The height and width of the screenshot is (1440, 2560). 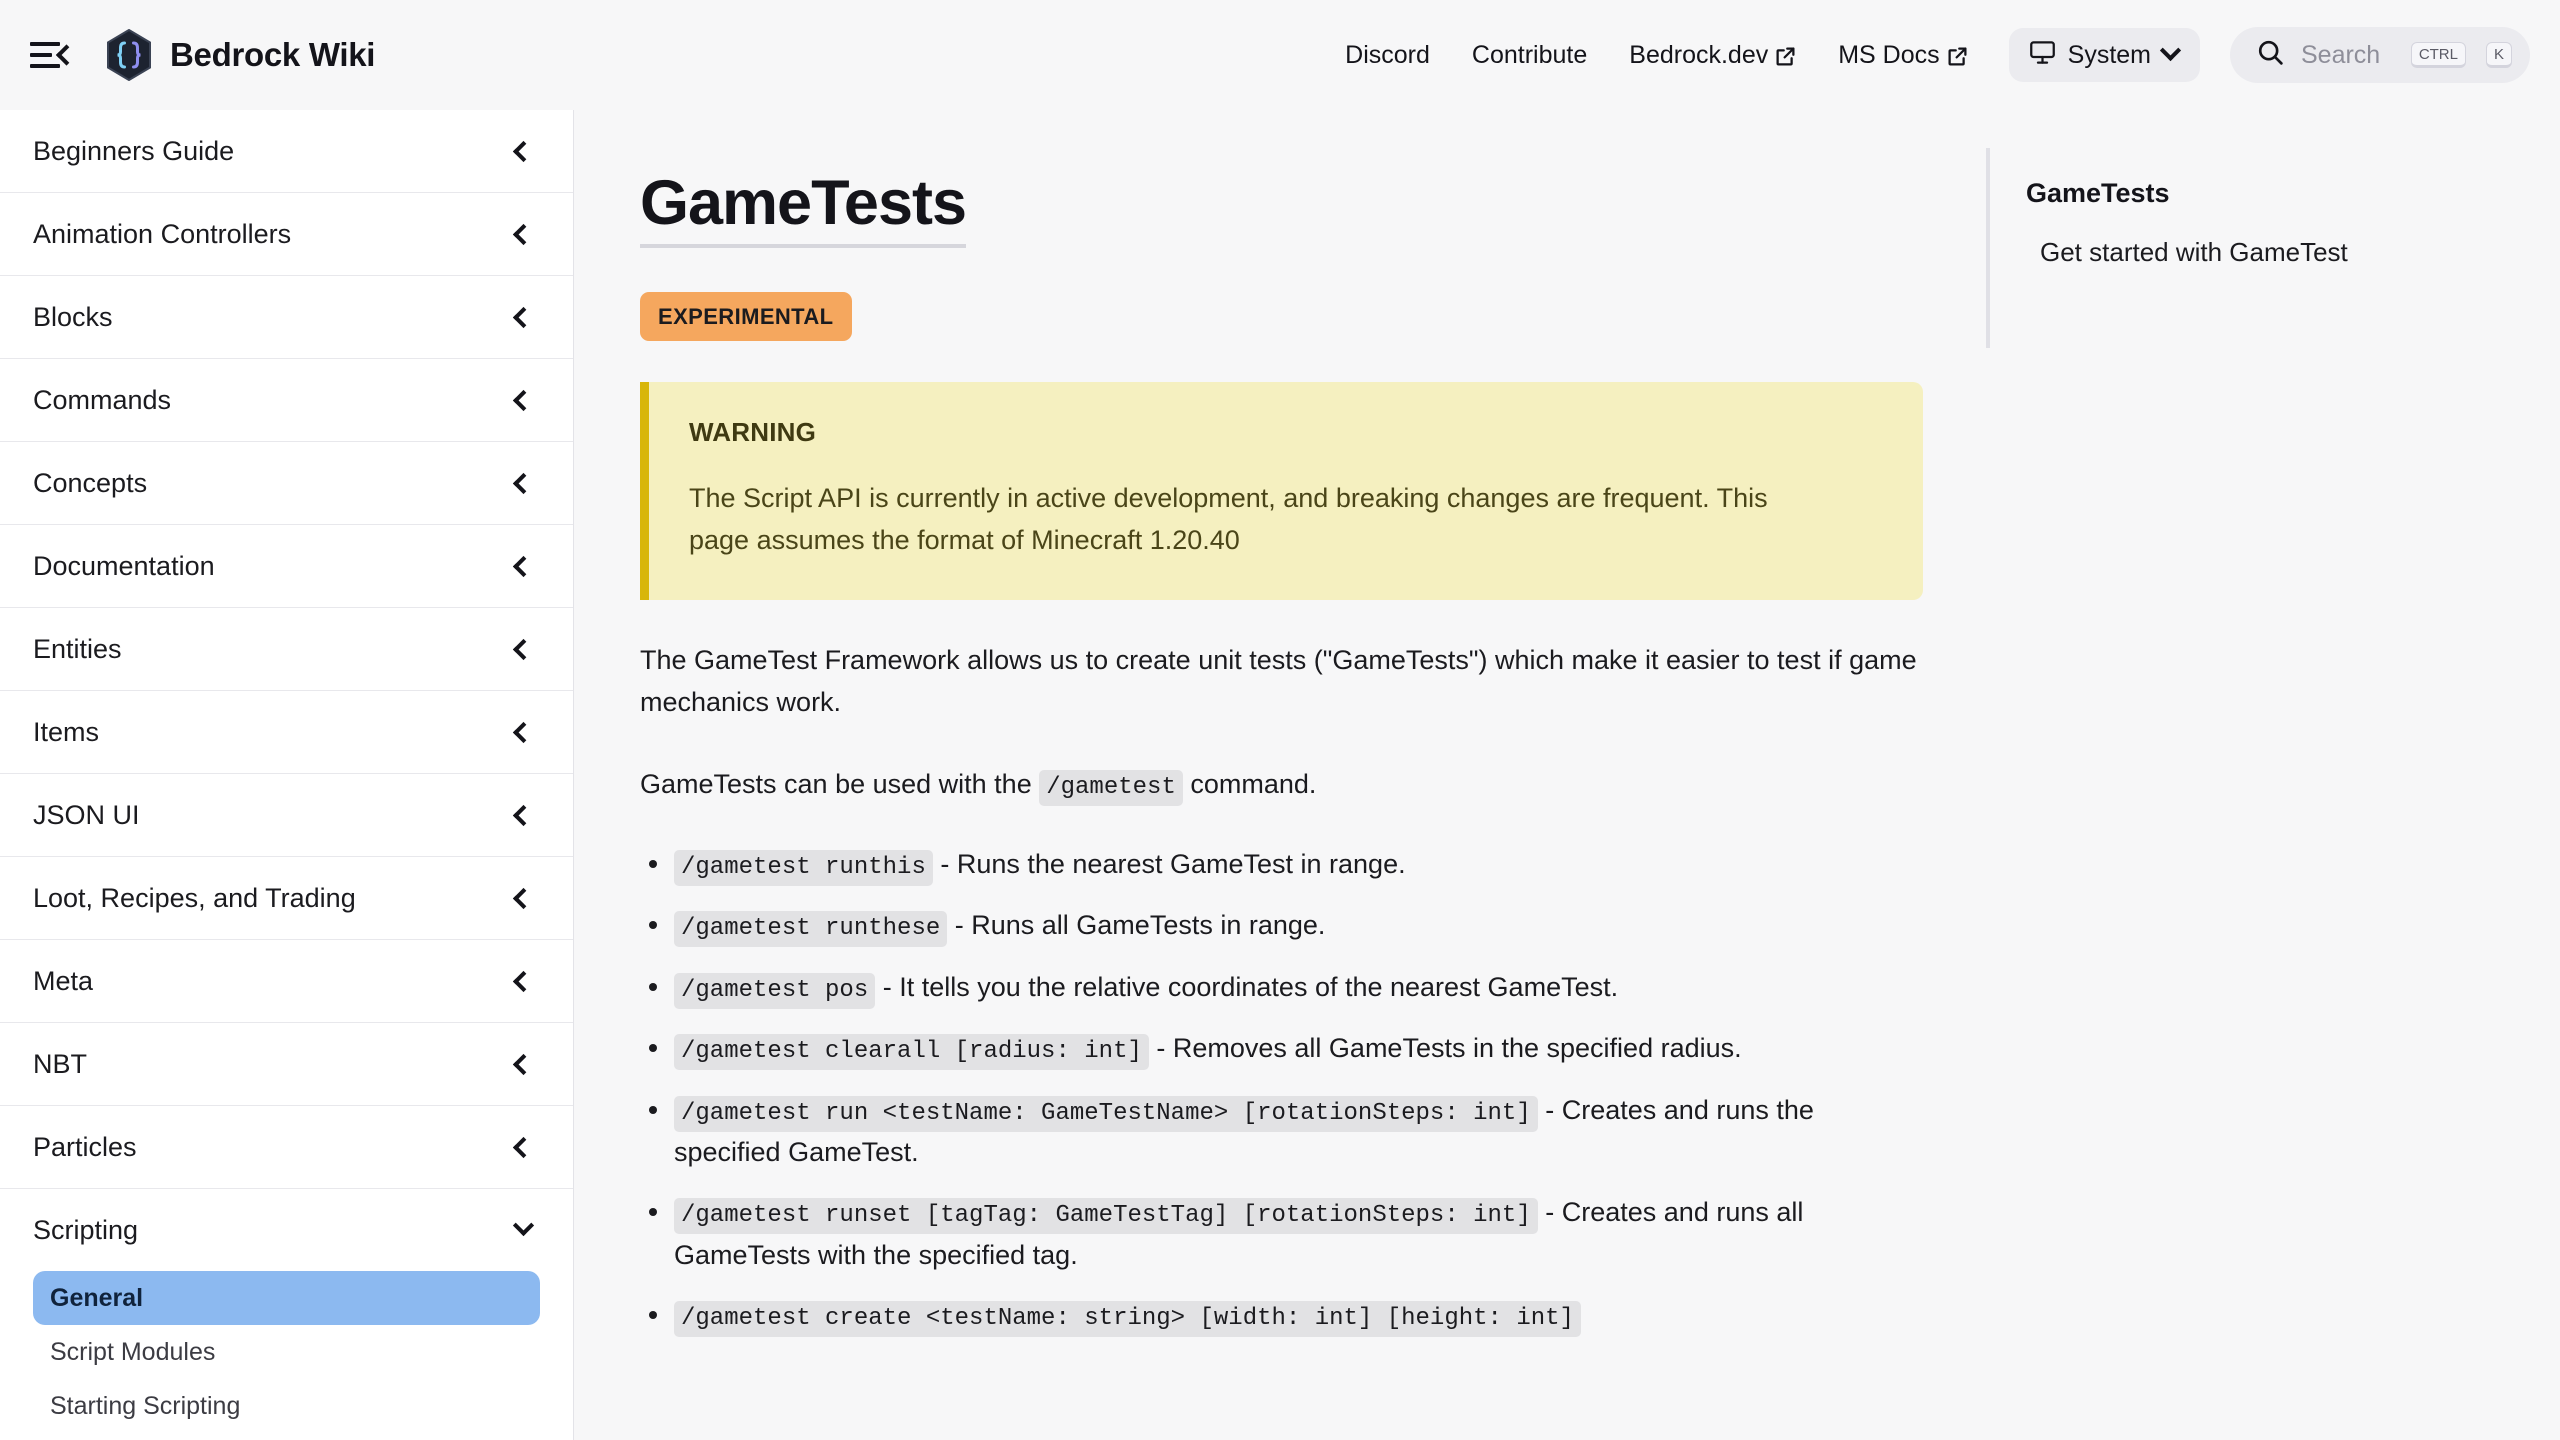 I want to click on sidebar-sublabel: General, so click(x=97, y=1297).